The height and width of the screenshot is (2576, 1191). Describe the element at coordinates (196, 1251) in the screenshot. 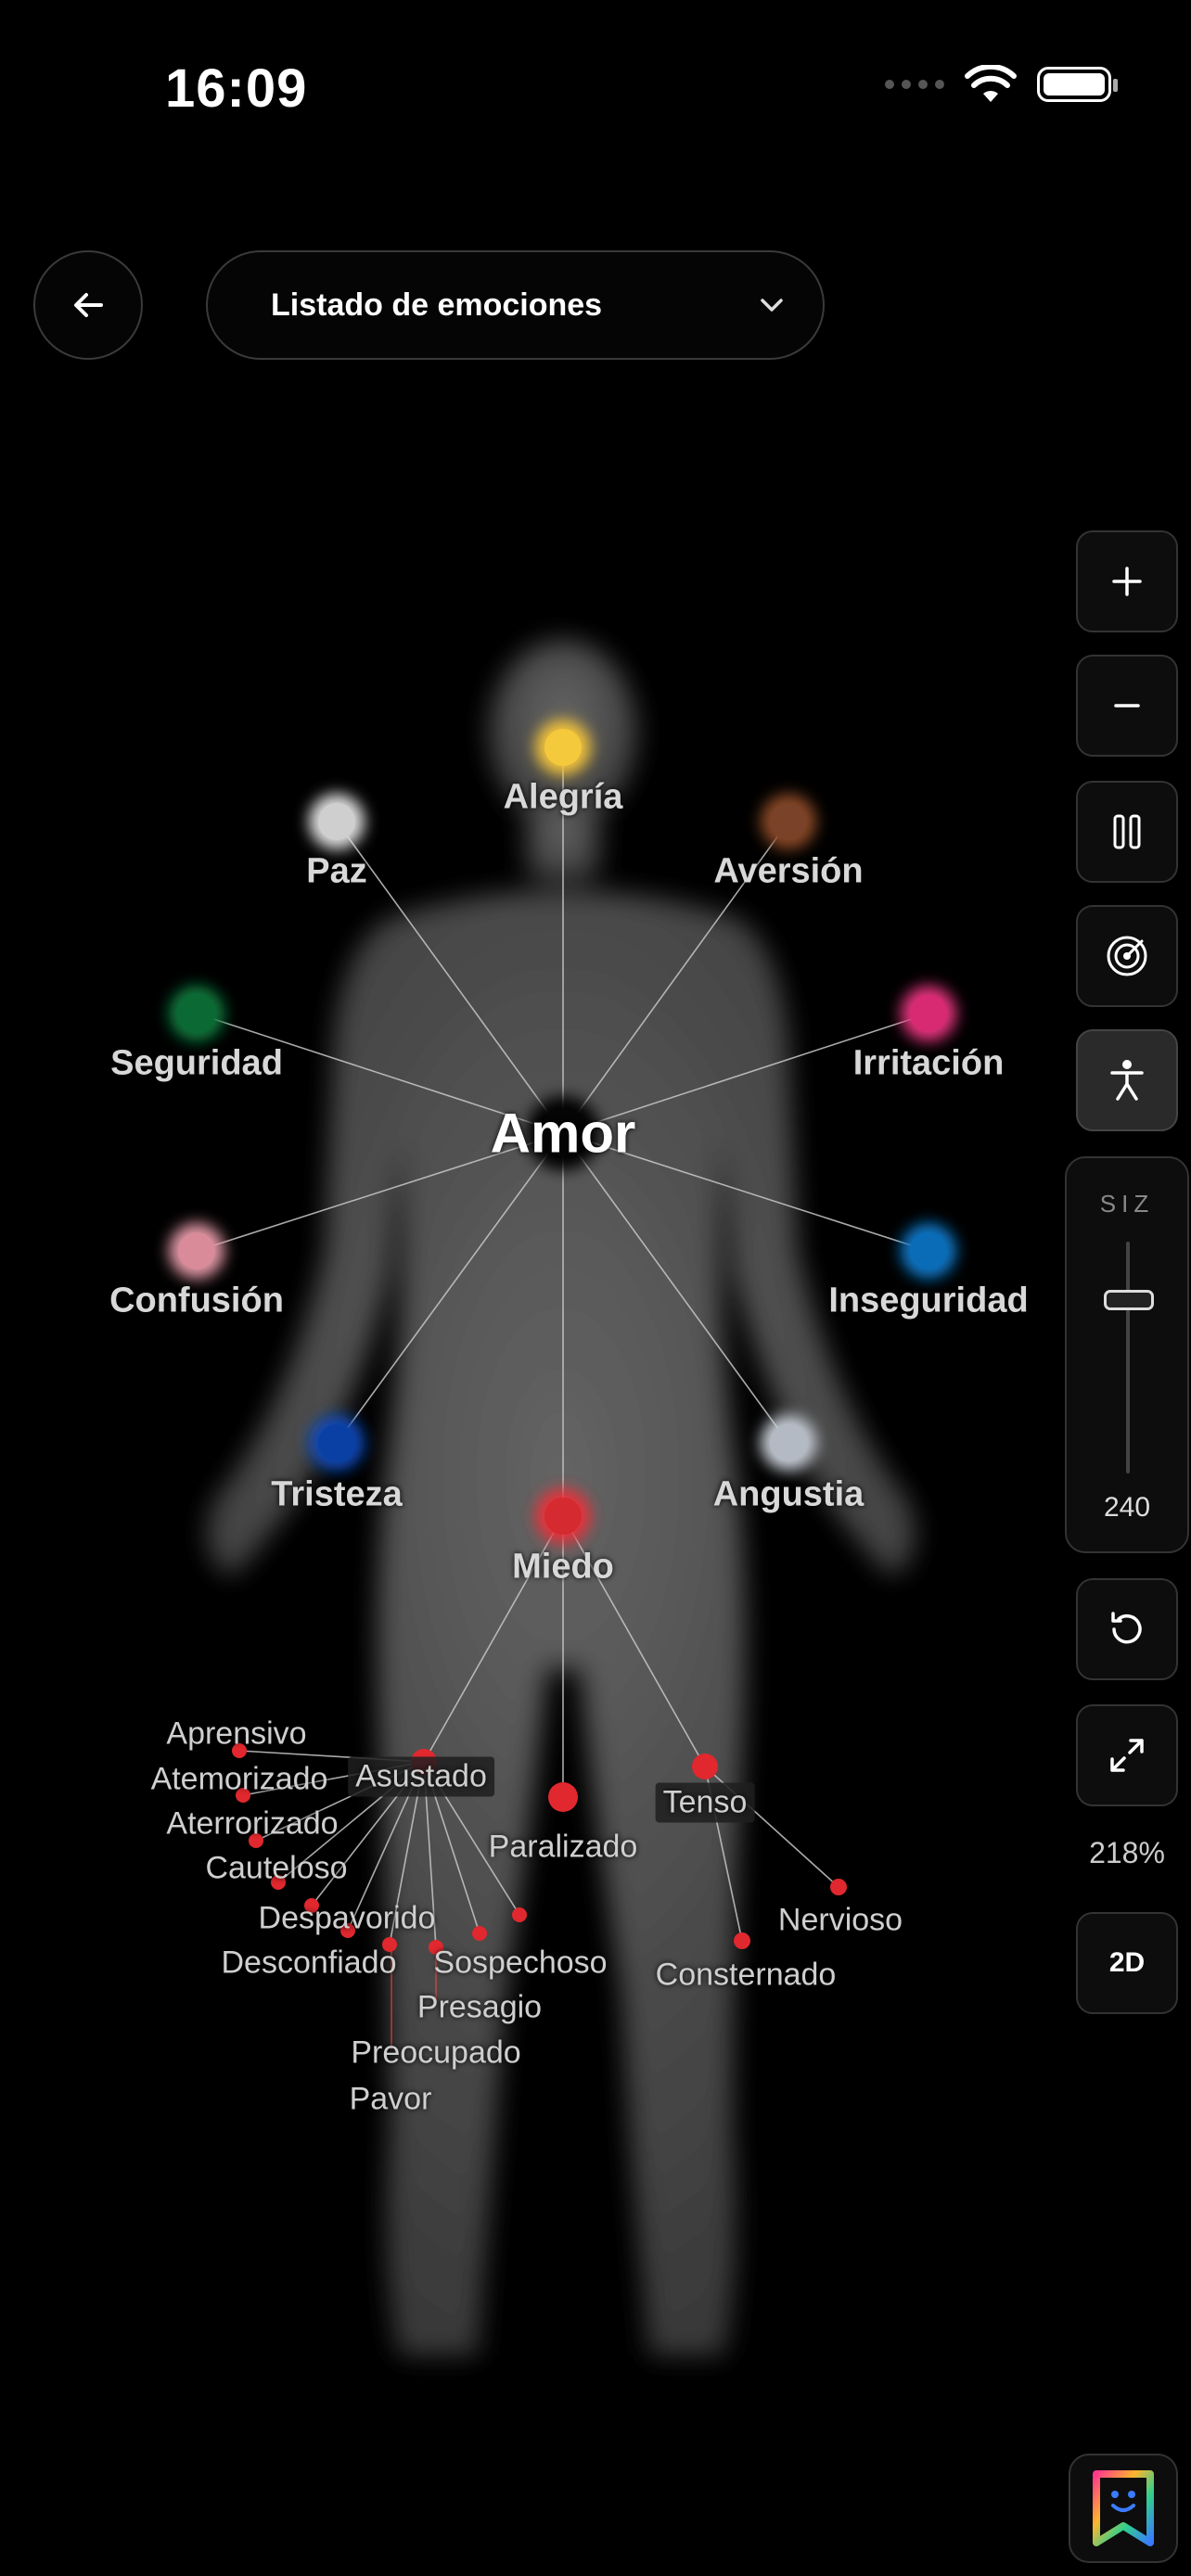

I see `node-confusion` at that location.